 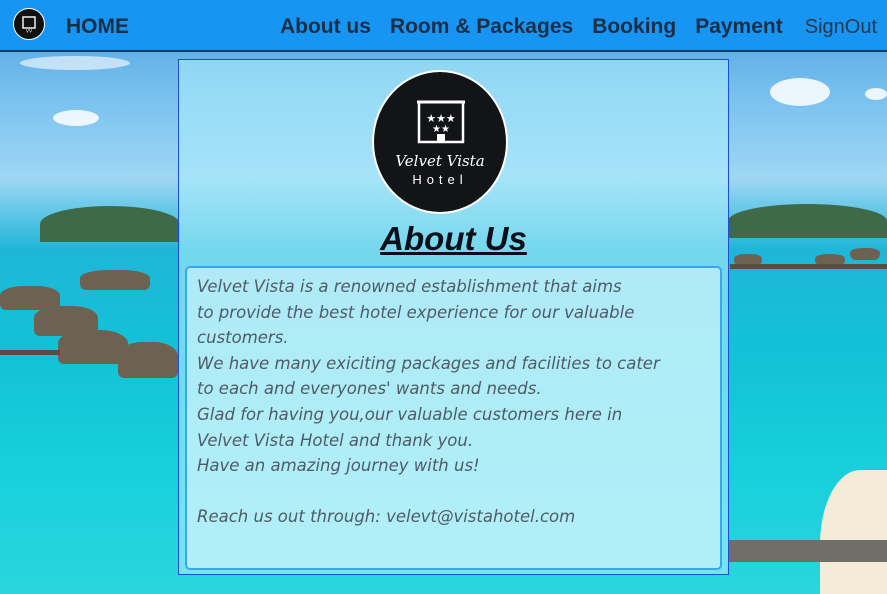 I want to click on hotel-logo: ★★★ ★★ Velvet Vista Hotel, so click(x=440, y=142).